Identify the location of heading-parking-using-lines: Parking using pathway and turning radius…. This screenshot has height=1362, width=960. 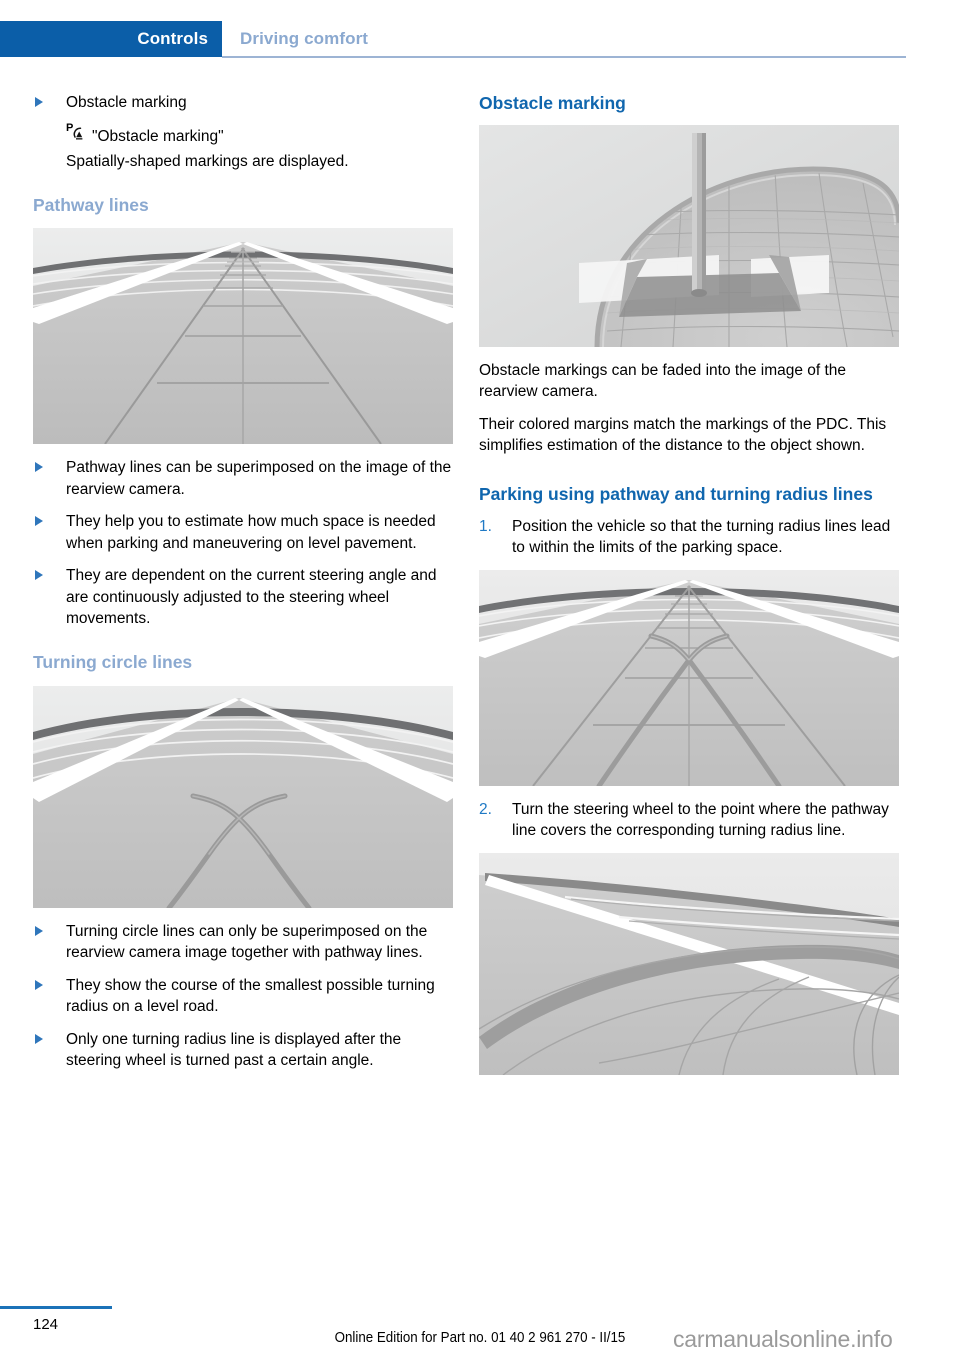
(676, 493).